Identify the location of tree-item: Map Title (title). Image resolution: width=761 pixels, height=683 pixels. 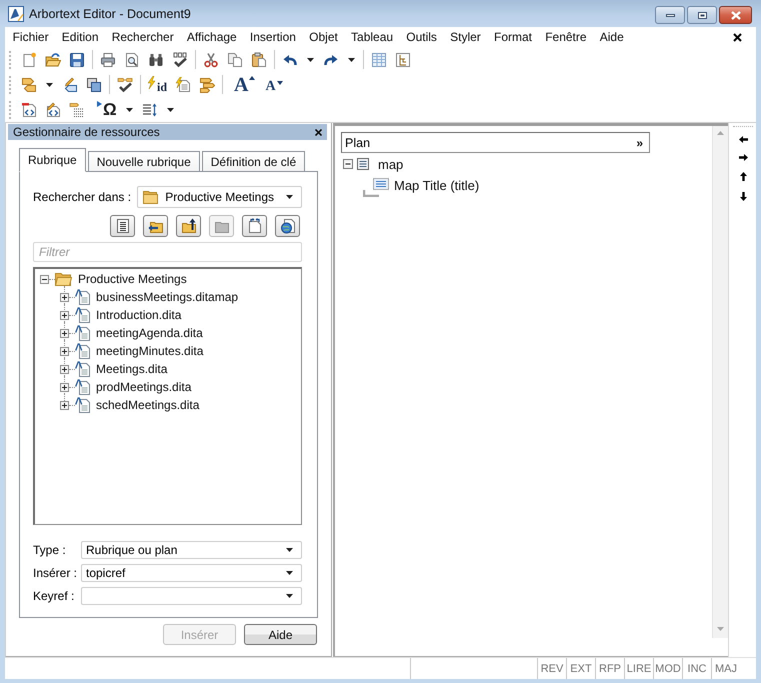
(437, 185).